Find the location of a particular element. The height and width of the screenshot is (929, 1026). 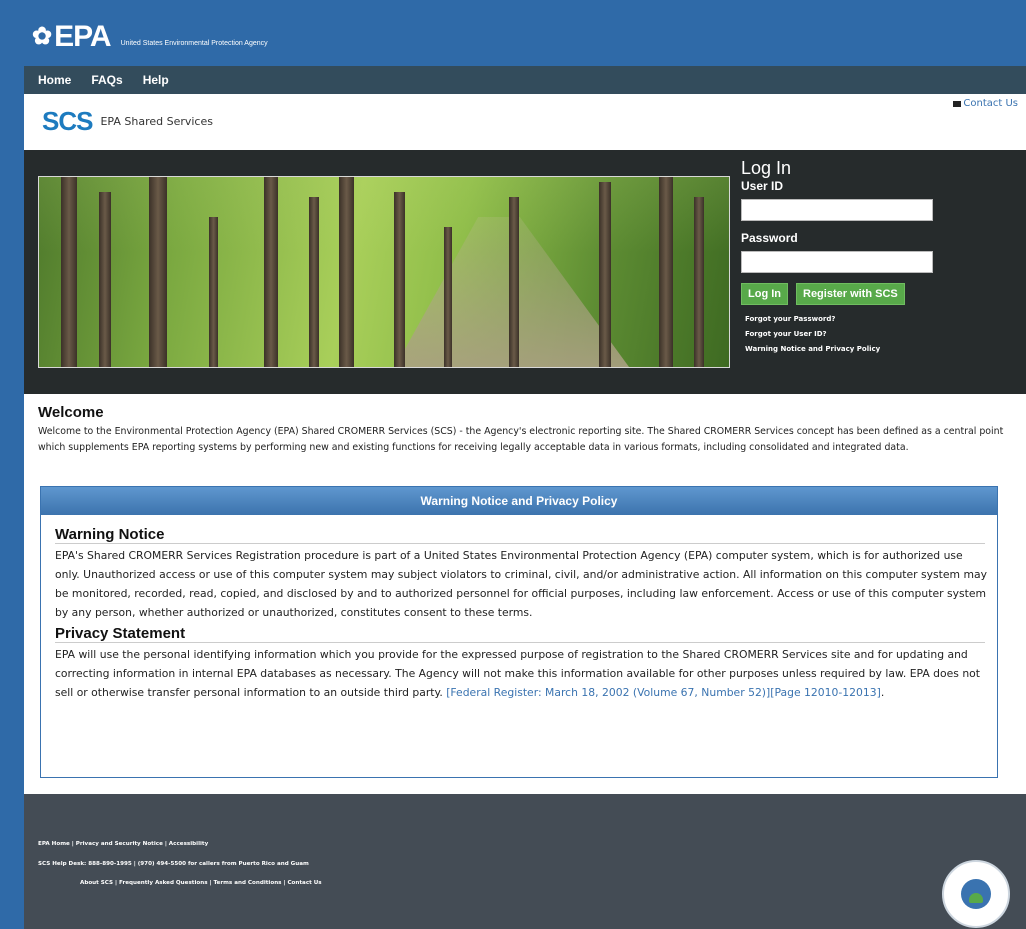

forest-path-shape is located at coordinates (512, 292).